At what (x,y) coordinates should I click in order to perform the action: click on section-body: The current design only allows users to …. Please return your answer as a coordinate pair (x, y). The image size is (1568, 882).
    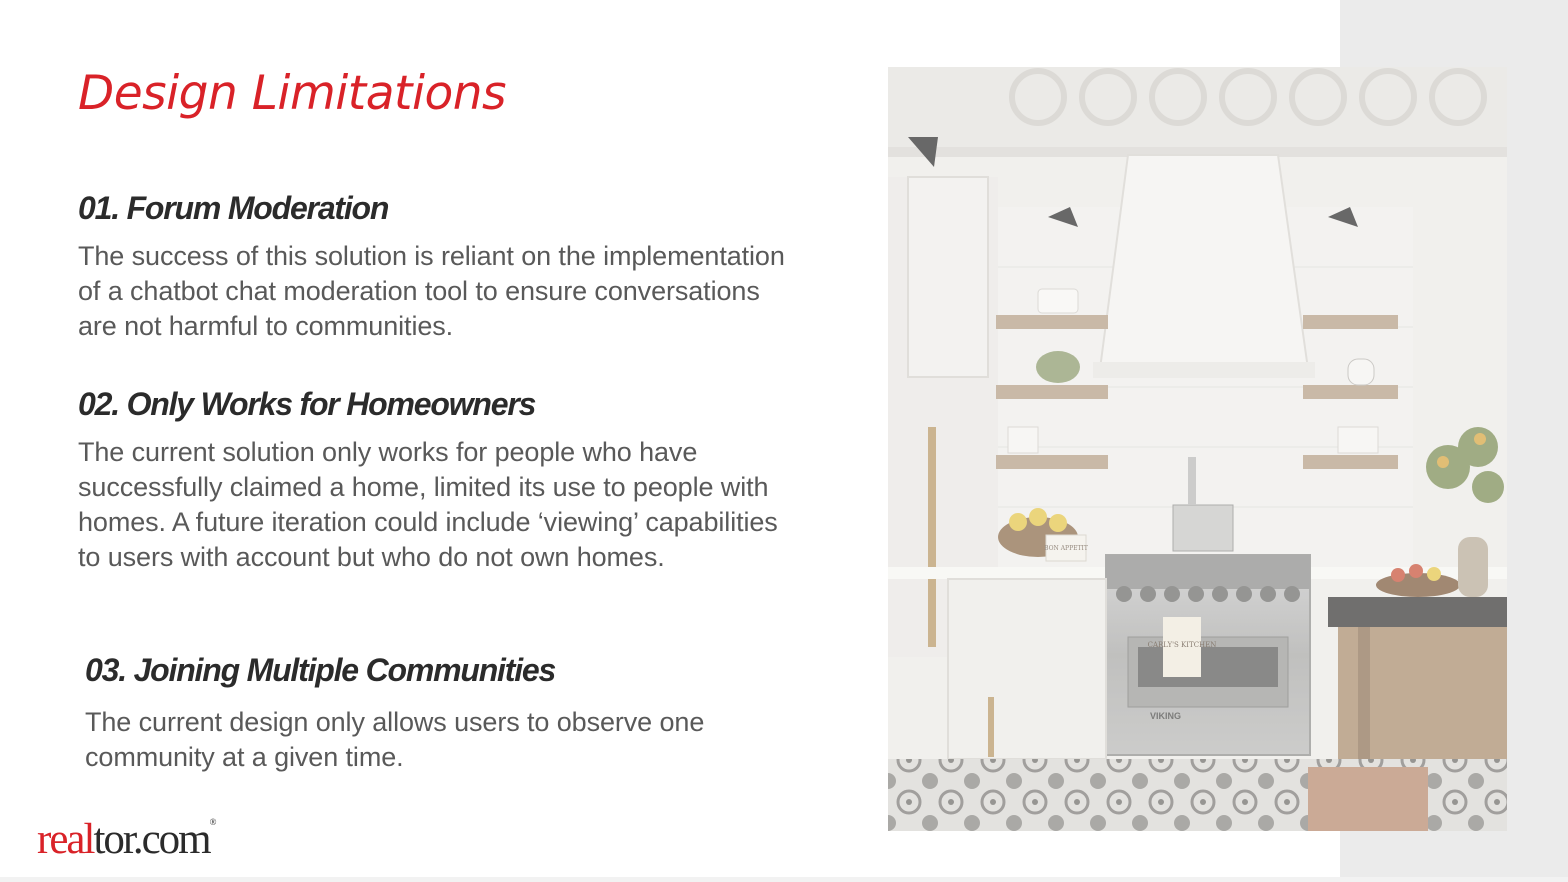
    Looking at the image, I should click on (395, 739).